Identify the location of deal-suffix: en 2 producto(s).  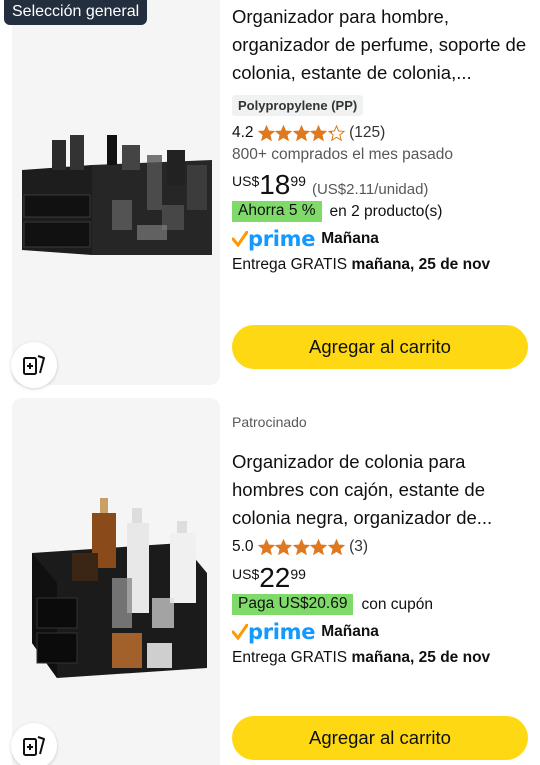
(386, 211).